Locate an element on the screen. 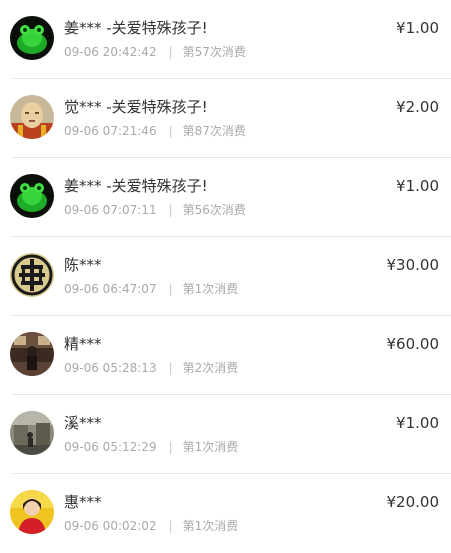  list-item: 溪*** 09-06 05:12:29 | 第1次消费 ¥1.00 is located at coordinates (225, 434).